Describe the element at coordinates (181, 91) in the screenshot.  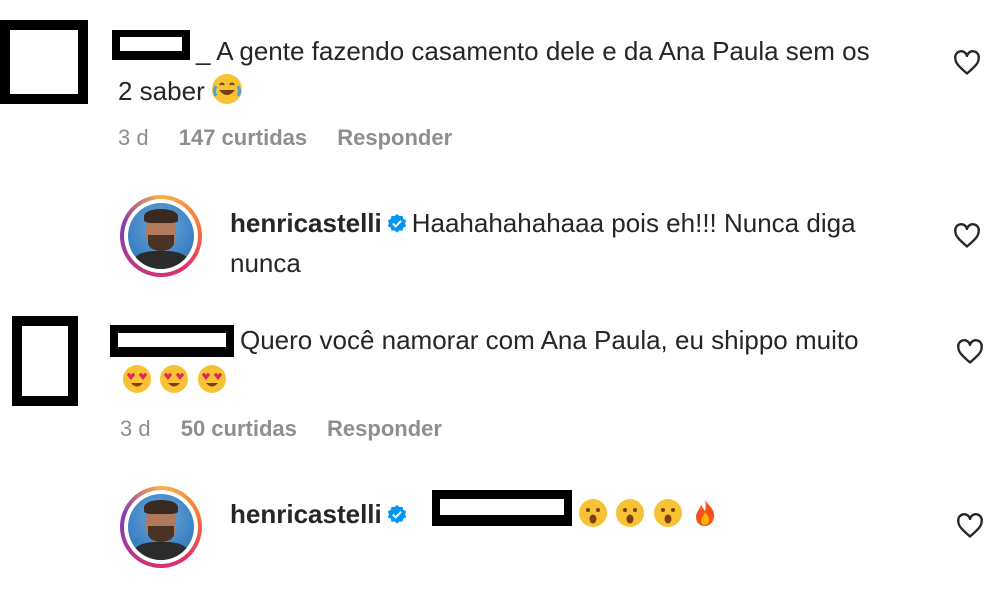
I see `comment-text-line2: 2 saber` at that location.